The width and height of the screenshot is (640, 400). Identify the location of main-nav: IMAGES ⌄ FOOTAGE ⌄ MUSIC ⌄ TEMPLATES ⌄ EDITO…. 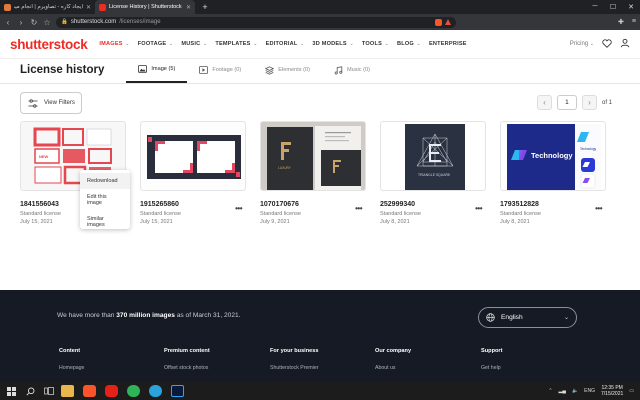
(282, 44).